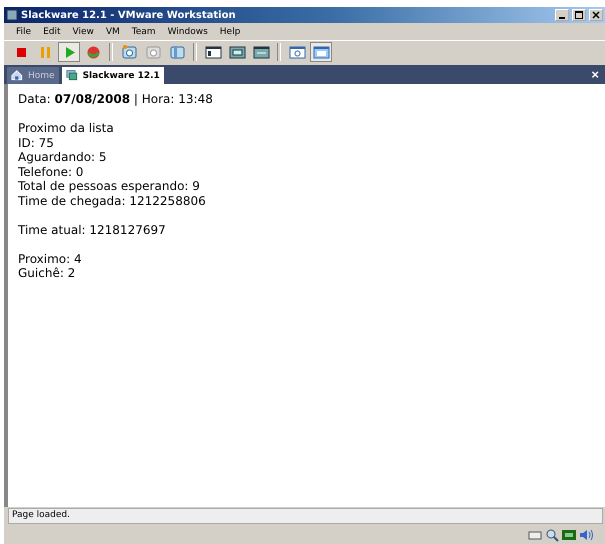  Describe the element at coordinates (129, 15) in the screenshot. I see `window-title: Slackware 12.1 - VMware Workstation` at that location.